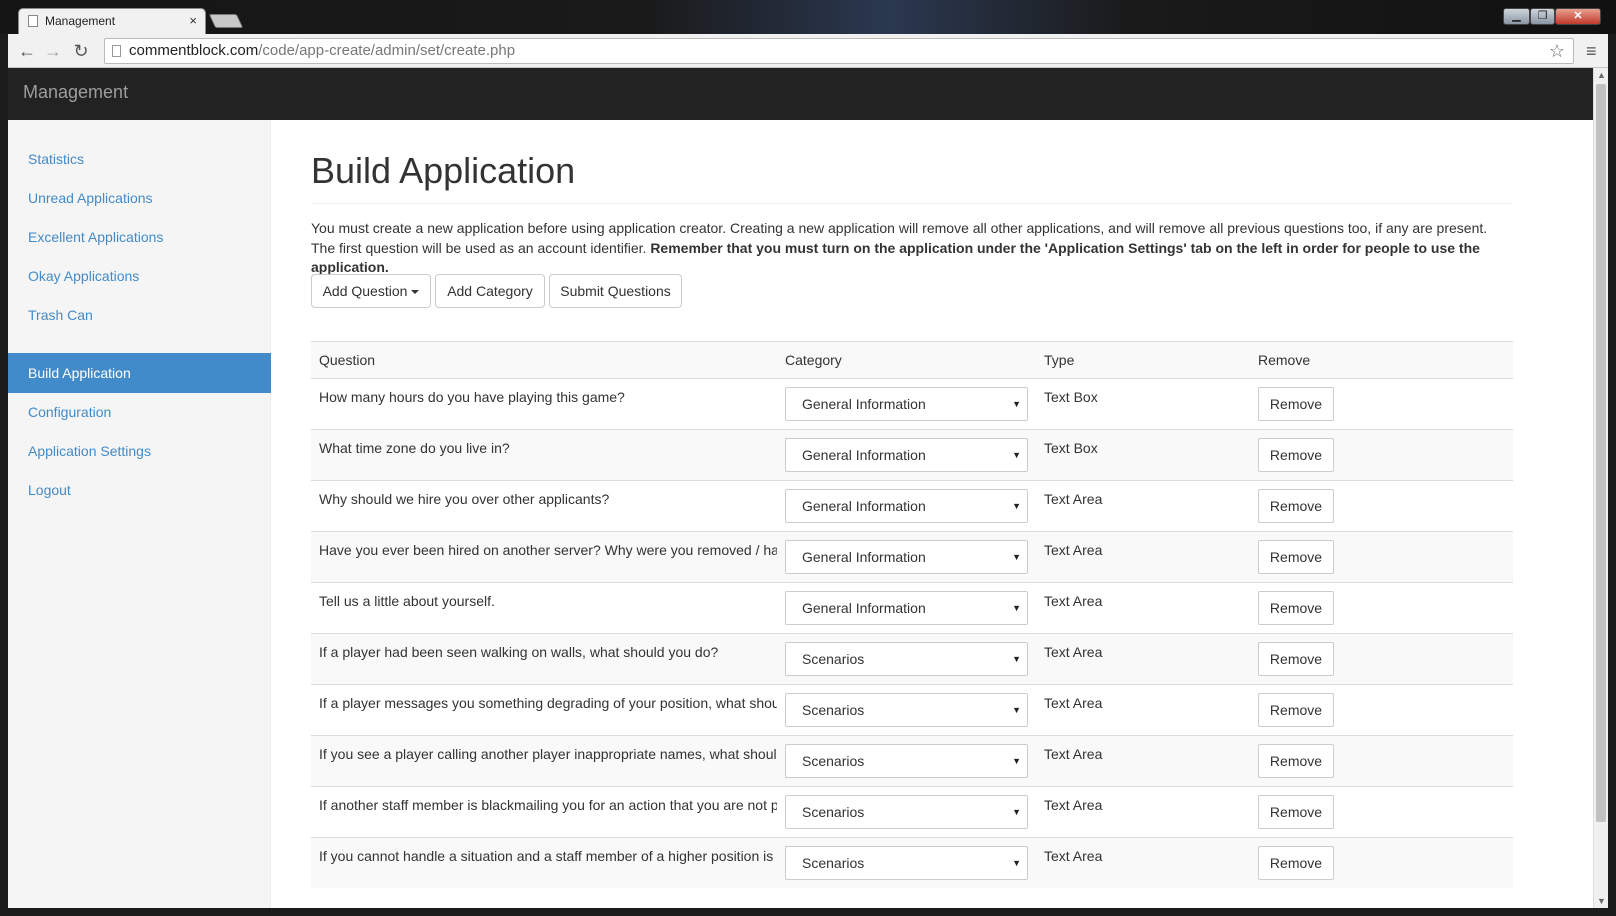  I want to click on submit-questions-button: Submit Questions, so click(615, 291).